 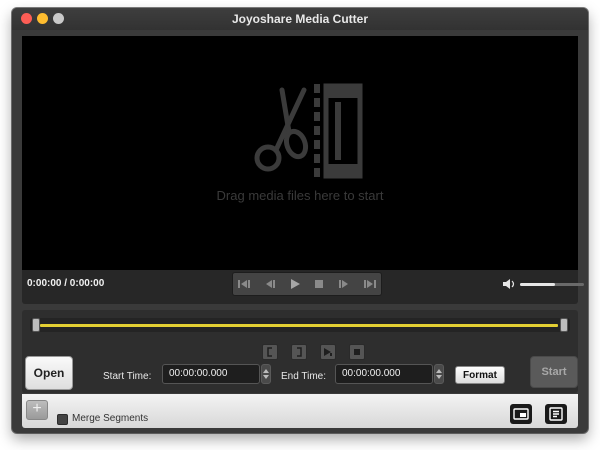 I want to click on time-display: 0:00:00 / 0:00:00, so click(x=66, y=283).